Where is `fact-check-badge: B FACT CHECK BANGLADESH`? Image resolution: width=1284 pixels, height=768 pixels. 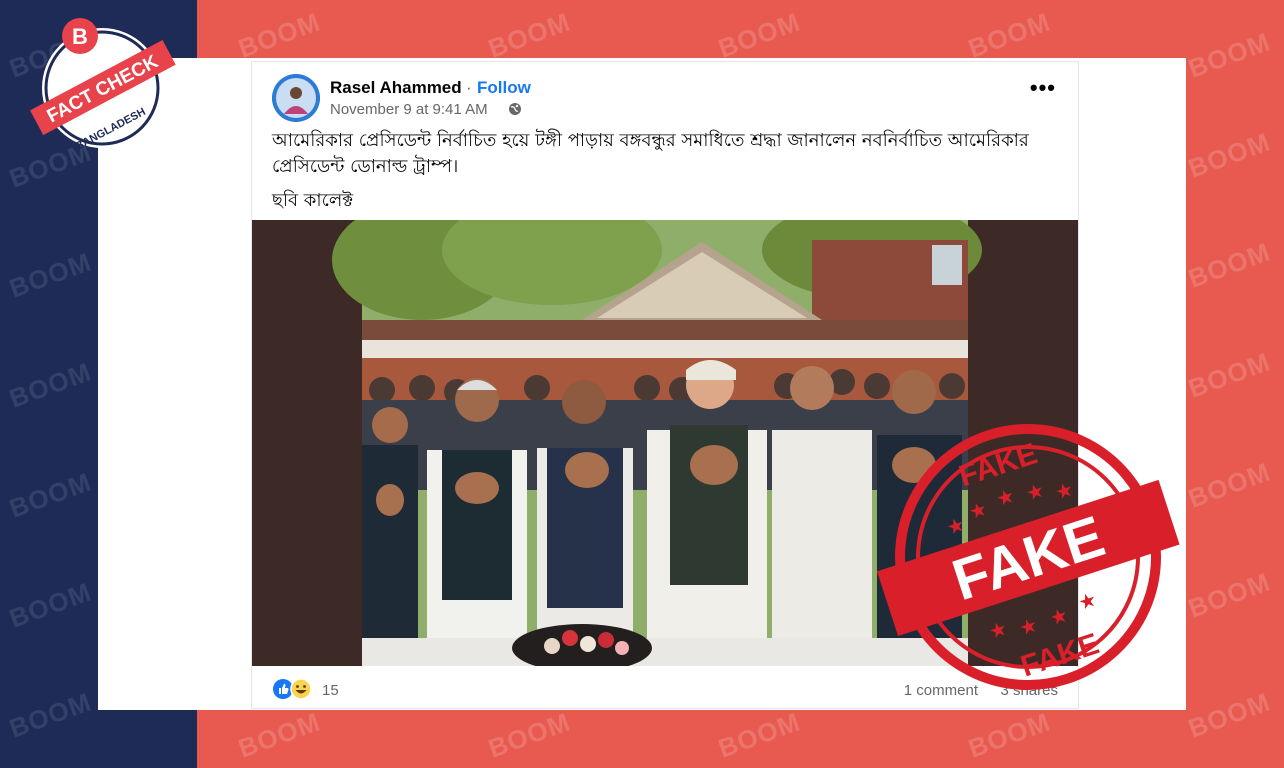
fact-check-badge: B FACT CHECK BANGLADESH is located at coordinates (103, 85).